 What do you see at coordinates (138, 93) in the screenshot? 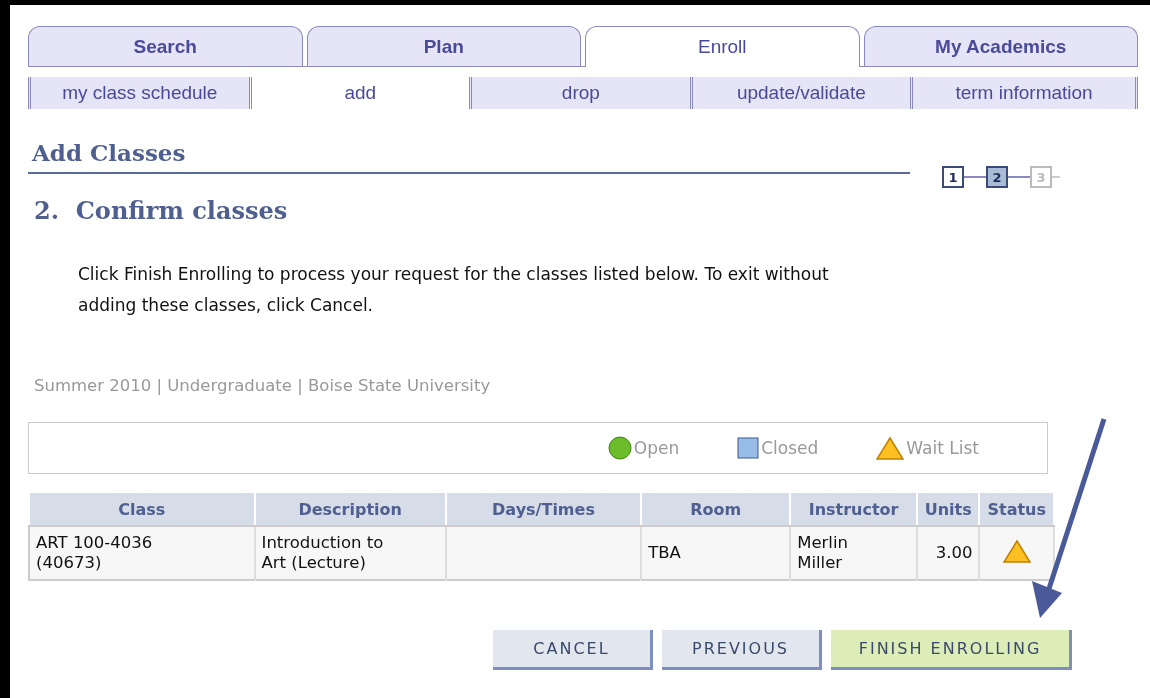
I see `sub-tab: my class schedule` at bounding box center [138, 93].